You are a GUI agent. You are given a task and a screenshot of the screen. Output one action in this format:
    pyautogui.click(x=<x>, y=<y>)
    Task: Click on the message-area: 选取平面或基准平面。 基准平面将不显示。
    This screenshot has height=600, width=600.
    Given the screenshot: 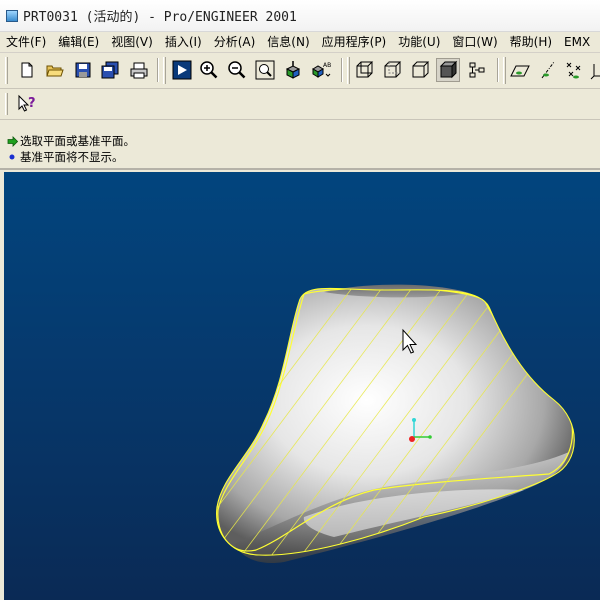 What is the action you would take?
    pyautogui.click(x=300, y=145)
    